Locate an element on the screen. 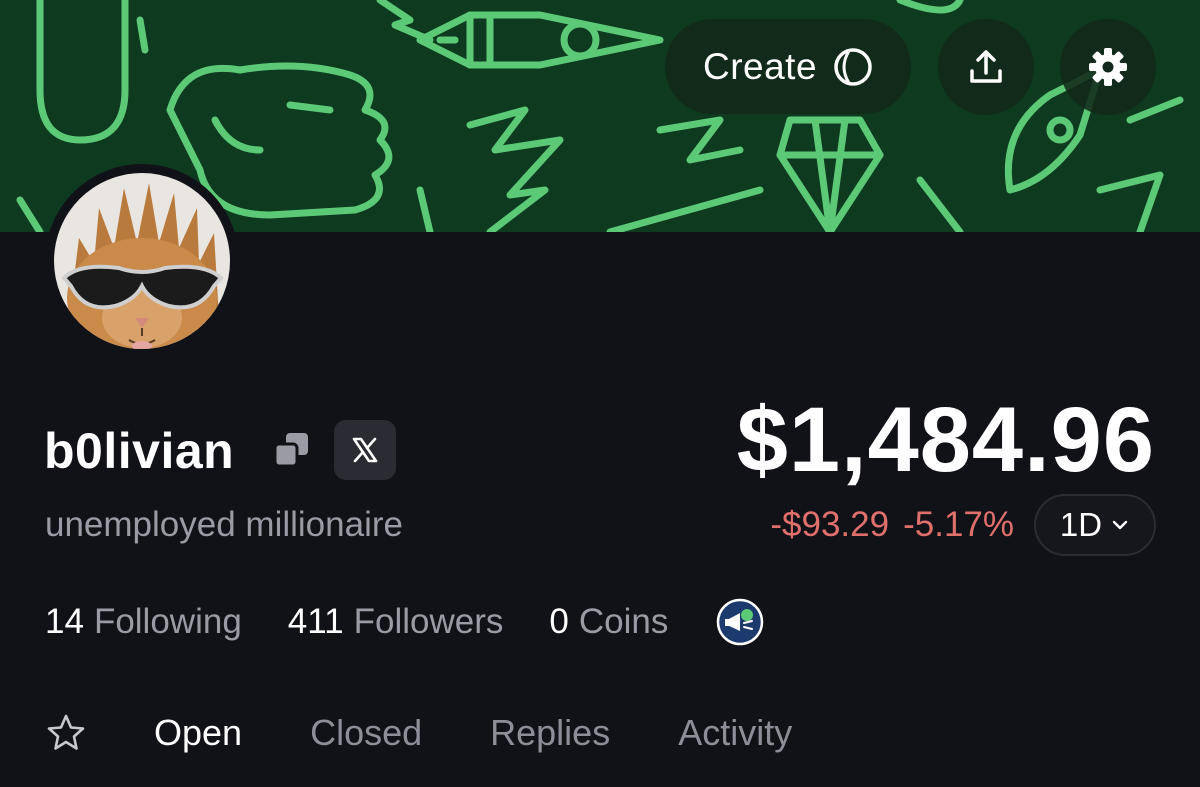 This screenshot has height=787, width=1200. profile-stats: 14 Following 411 Followers 0 Coins is located at coordinates (404, 622).